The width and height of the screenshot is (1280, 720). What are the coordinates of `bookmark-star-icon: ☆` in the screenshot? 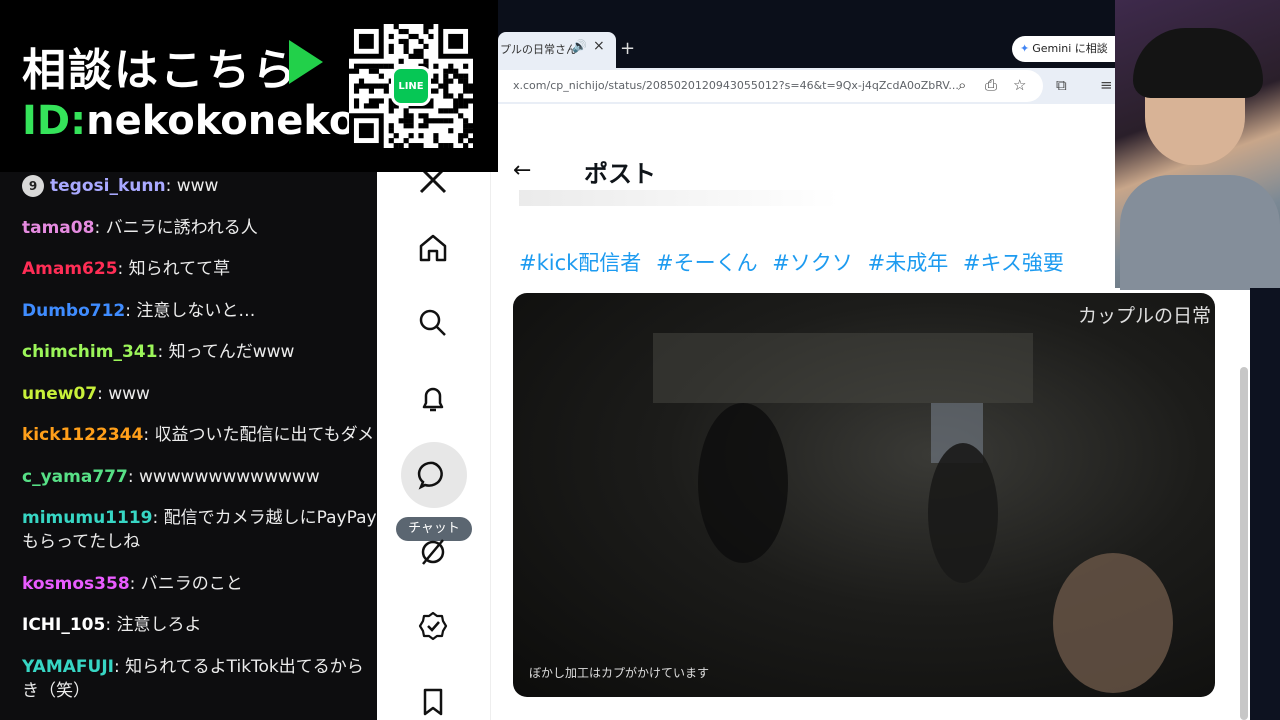 It's located at (1019, 85).